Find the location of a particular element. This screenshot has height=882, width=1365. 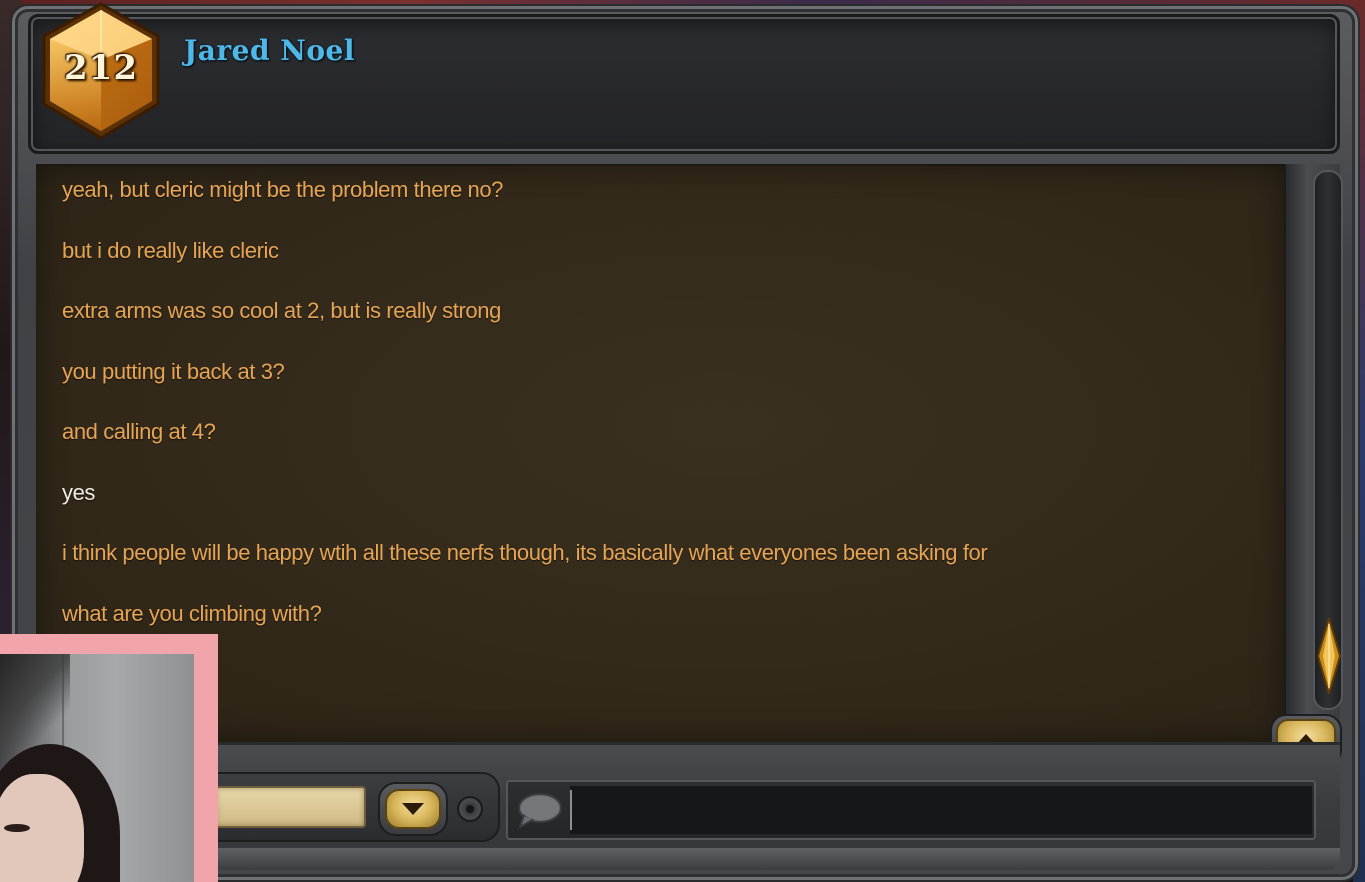

diamond-scroll-icon is located at coordinates (1329, 656).